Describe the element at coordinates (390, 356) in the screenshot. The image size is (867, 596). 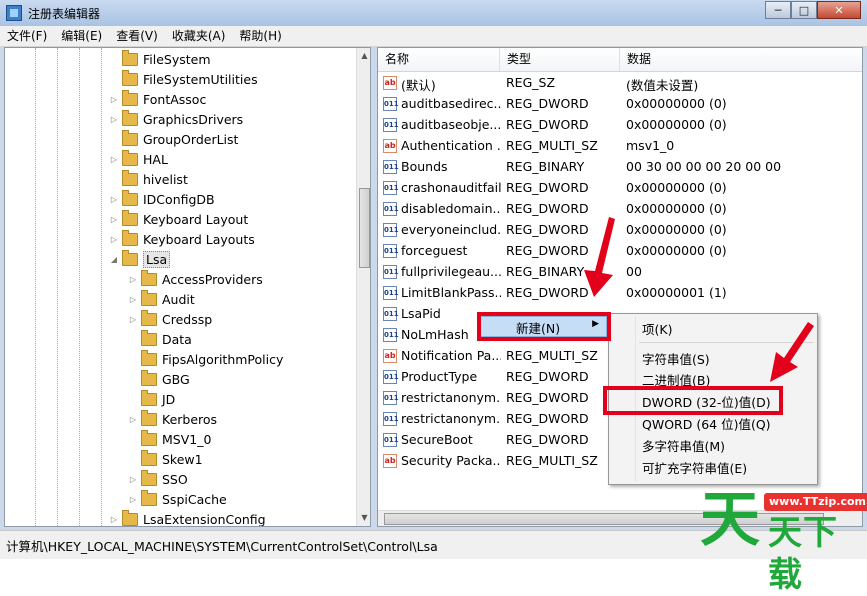
I see `string-value-icon: ab` at that location.